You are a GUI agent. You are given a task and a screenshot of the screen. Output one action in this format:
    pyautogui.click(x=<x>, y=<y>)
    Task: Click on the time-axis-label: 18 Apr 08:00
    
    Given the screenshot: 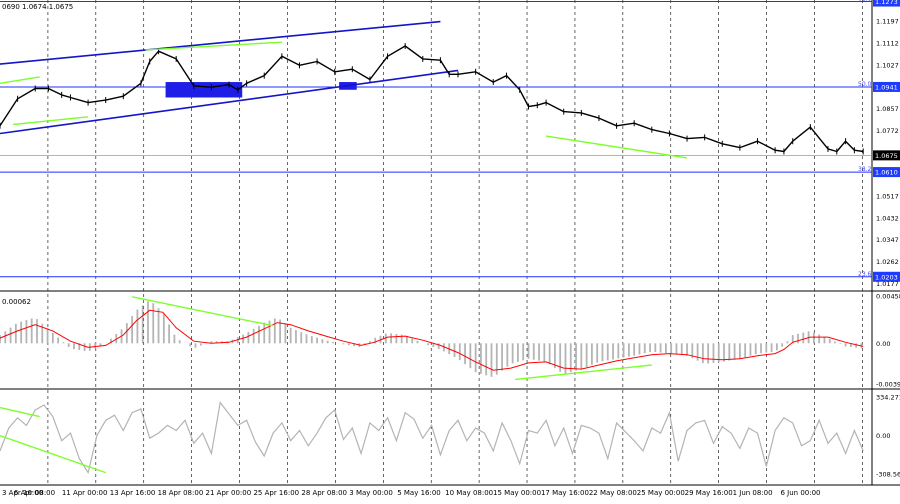 What is the action you would take?
    pyautogui.click(x=181, y=493)
    